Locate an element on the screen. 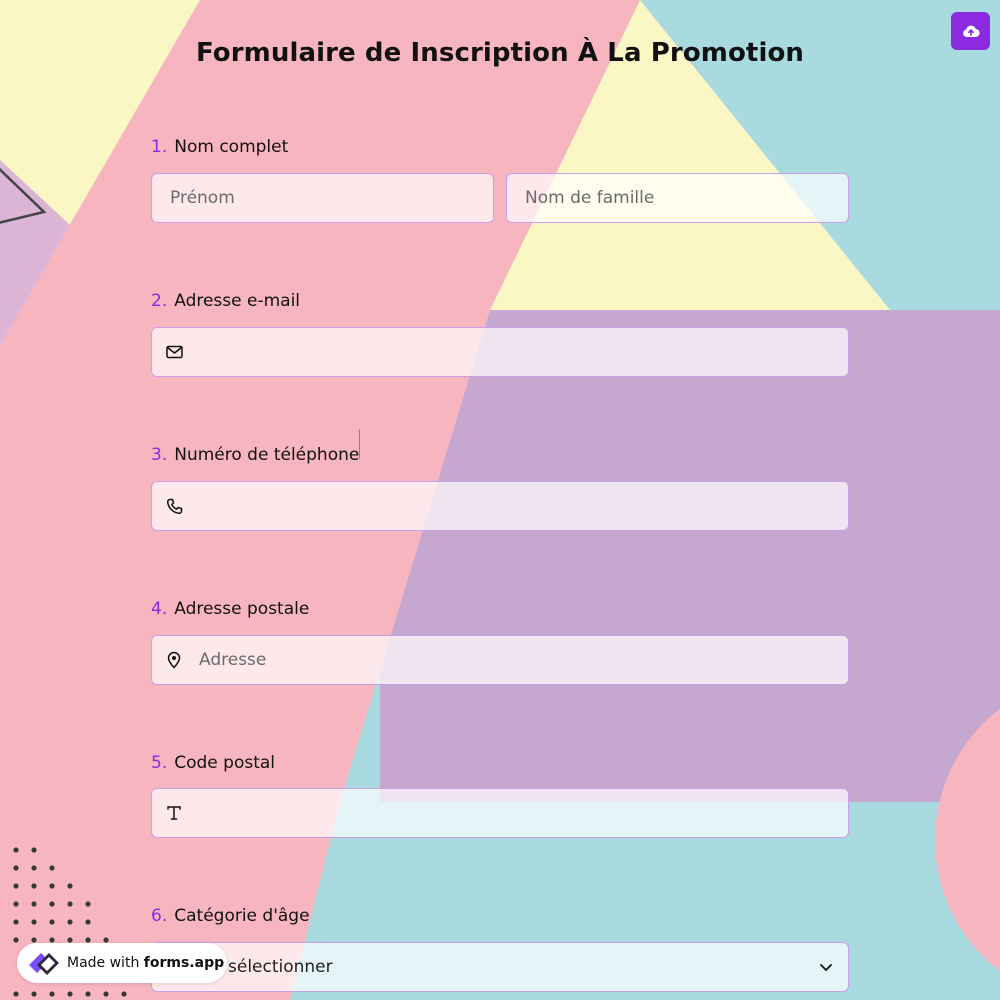 The width and height of the screenshot is (1000, 1000). question-label-postal-code: 5. Code postal is located at coordinates (213, 763).